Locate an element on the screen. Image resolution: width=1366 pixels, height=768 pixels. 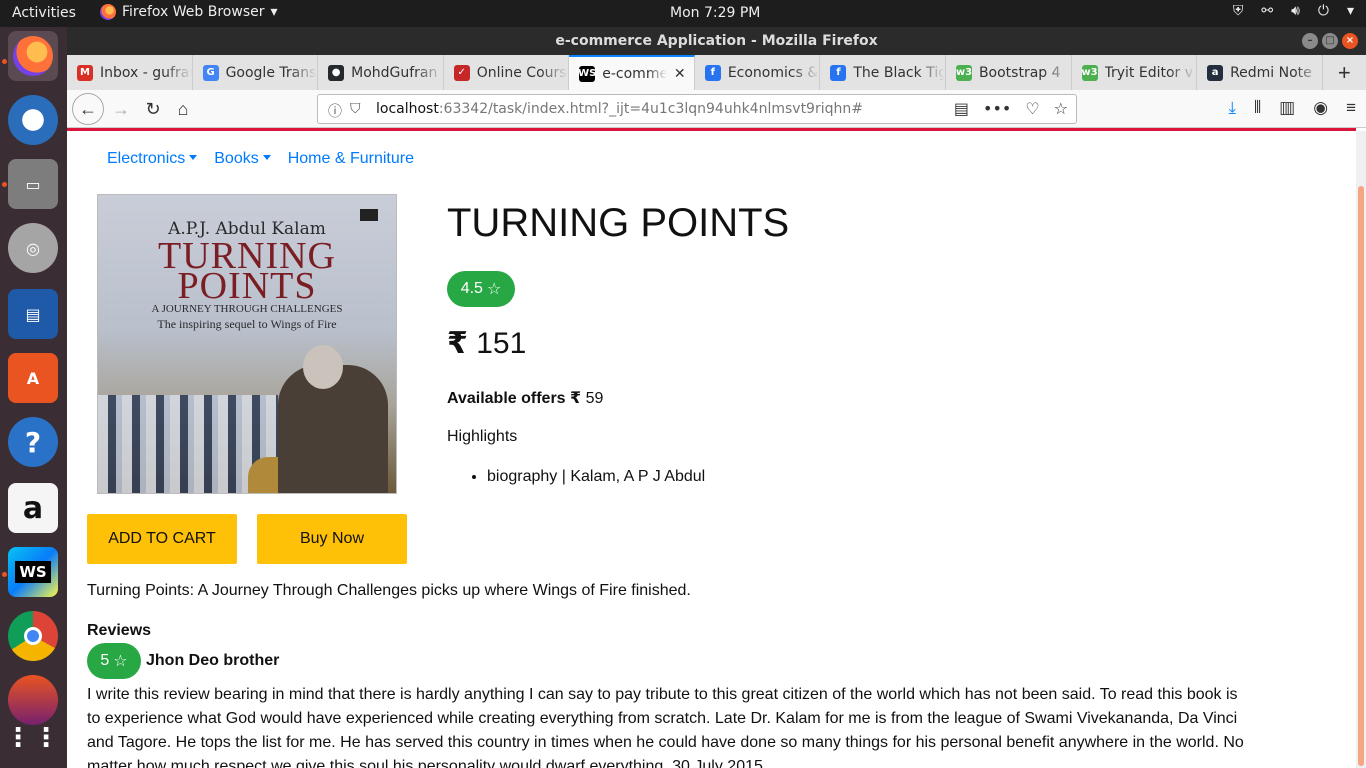
tab-2: ● MohdGufran is located at coordinates (381, 72).